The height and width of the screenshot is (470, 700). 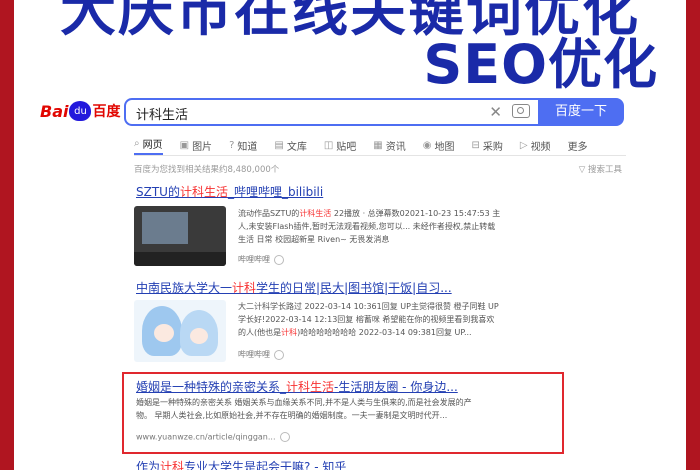 I want to click on thumb-screen, so click(x=165, y=228).